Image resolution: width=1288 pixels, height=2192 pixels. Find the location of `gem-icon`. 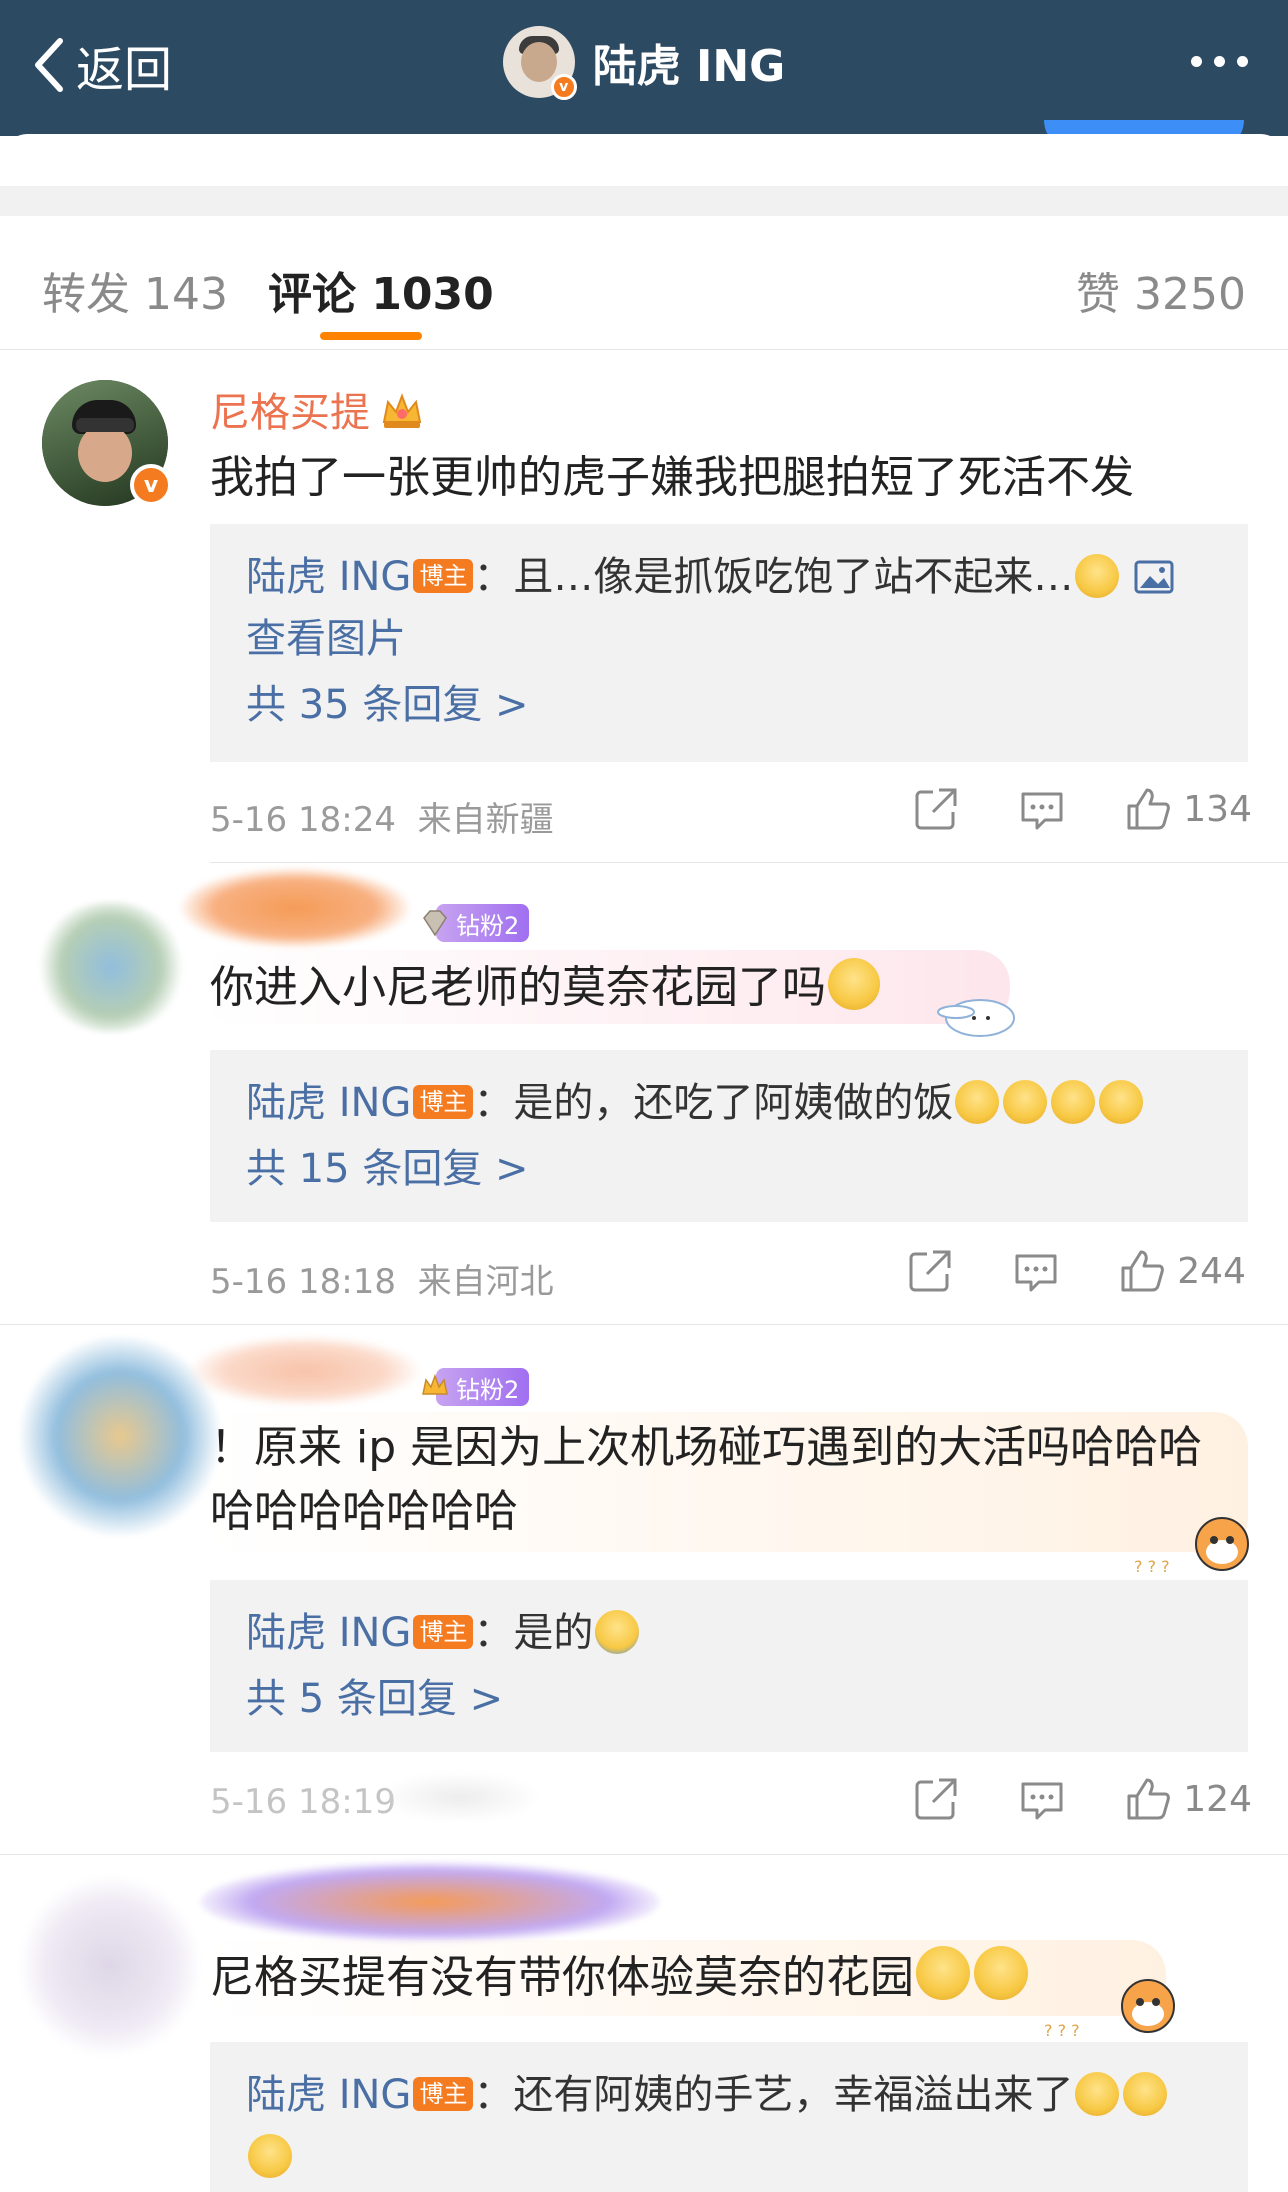

gem-icon is located at coordinates (435, 923).